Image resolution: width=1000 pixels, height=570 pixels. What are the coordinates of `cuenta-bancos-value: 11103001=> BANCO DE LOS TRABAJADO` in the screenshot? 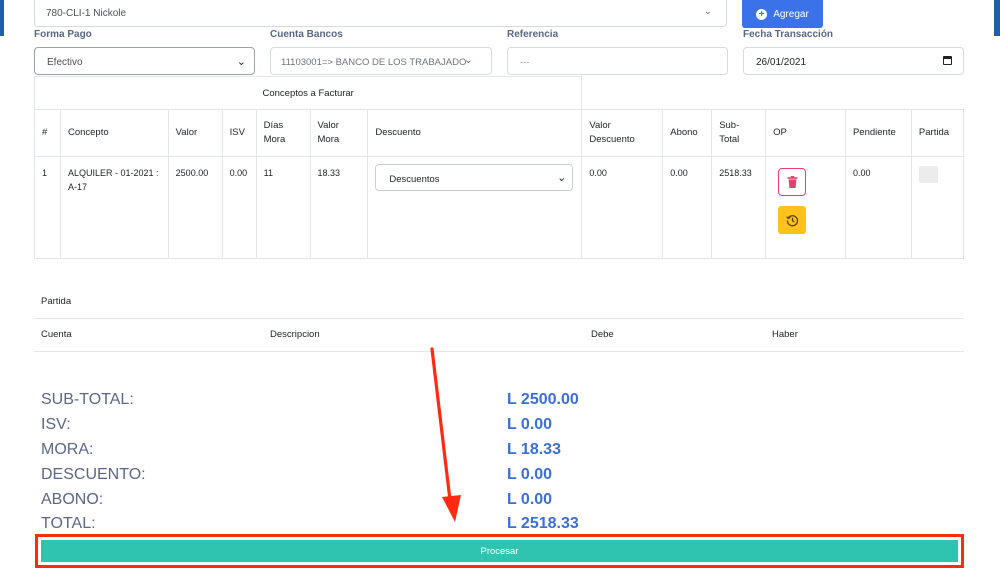 It's located at (374, 62).